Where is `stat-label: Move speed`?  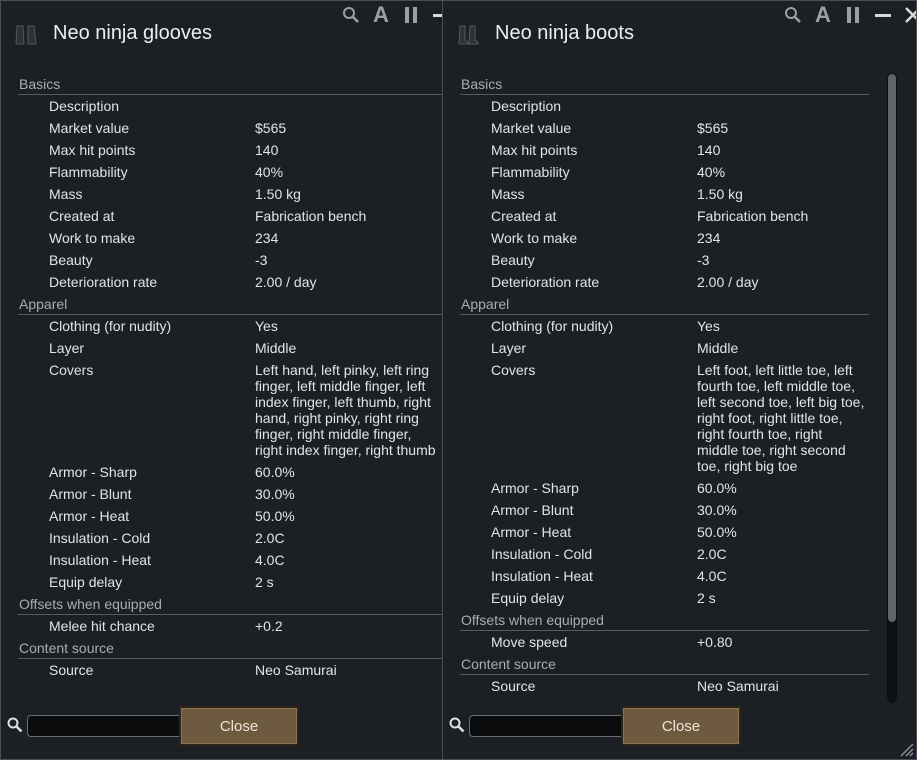 stat-label: Move speed is located at coordinates (529, 642).